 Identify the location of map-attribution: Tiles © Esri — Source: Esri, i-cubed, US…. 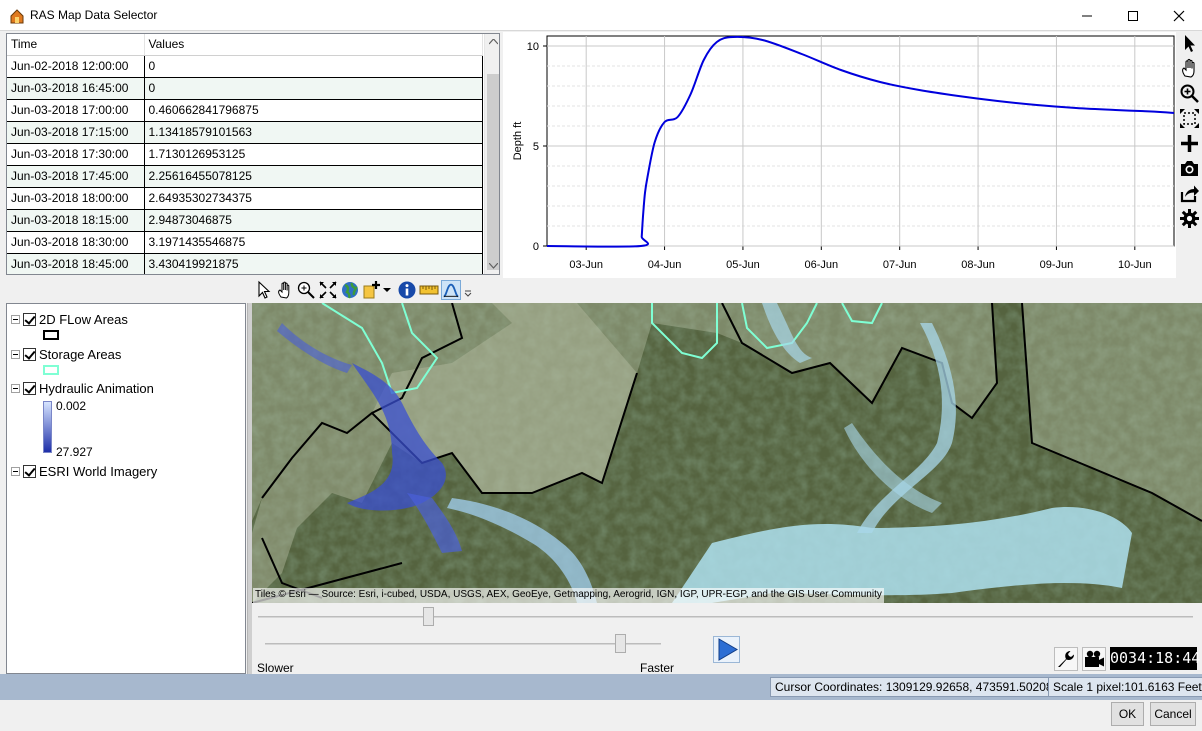
(568, 595).